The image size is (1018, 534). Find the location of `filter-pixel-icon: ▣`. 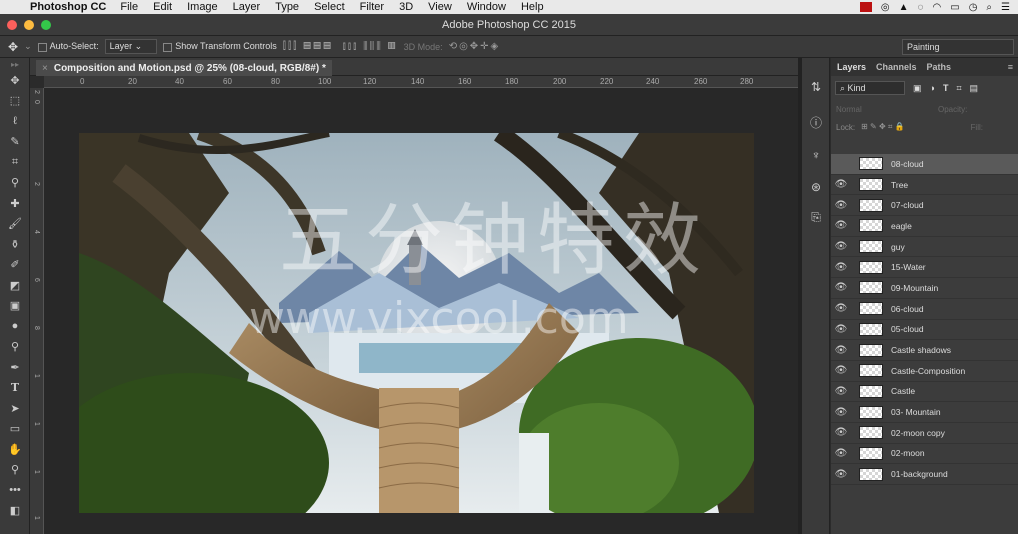

filter-pixel-icon: ▣ is located at coordinates (917, 88).